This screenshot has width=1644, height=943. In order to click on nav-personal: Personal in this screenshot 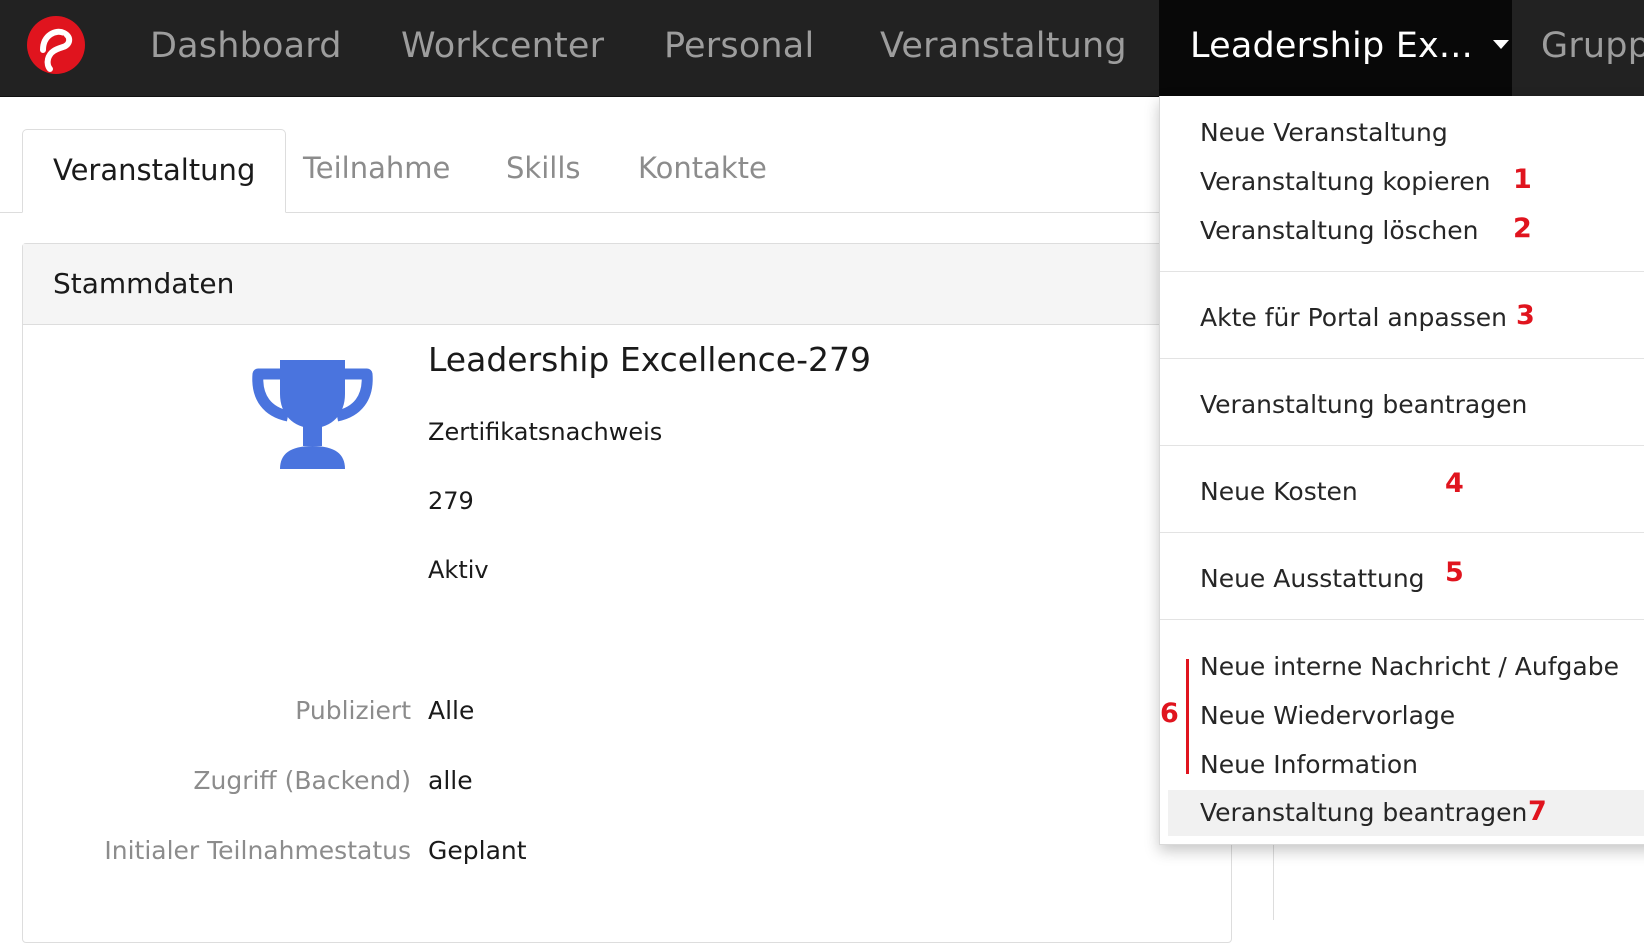, I will do `click(739, 48)`.